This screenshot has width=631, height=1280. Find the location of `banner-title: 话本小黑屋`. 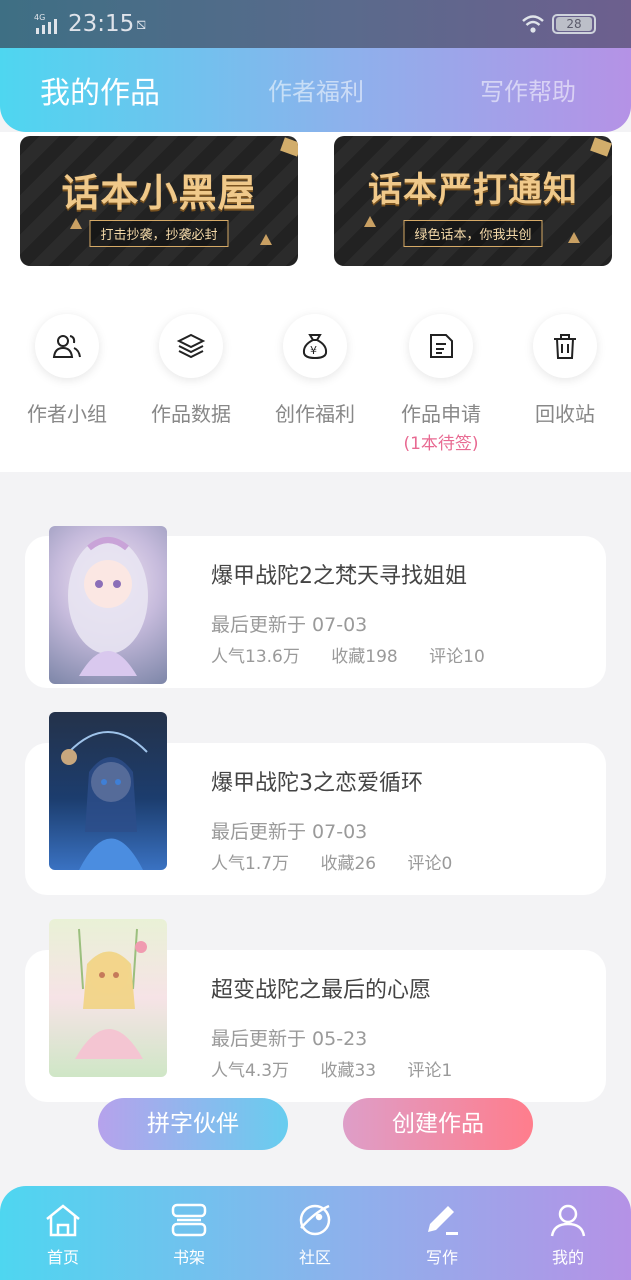

banner-title: 话本小黑屋 is located at coordinates (159, 193).